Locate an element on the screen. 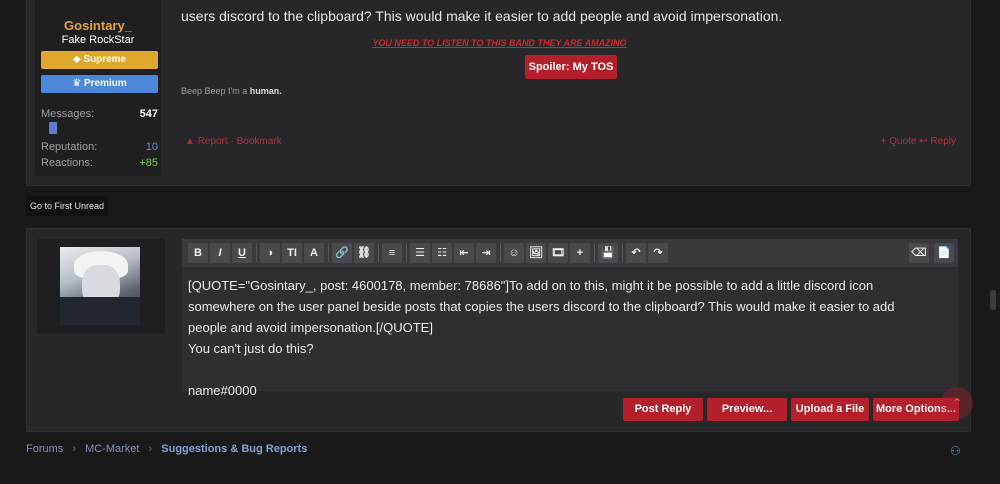 This screenshot has width=1000, height=484. trophy-icon: ♛ is located at coordinates (78, 83).